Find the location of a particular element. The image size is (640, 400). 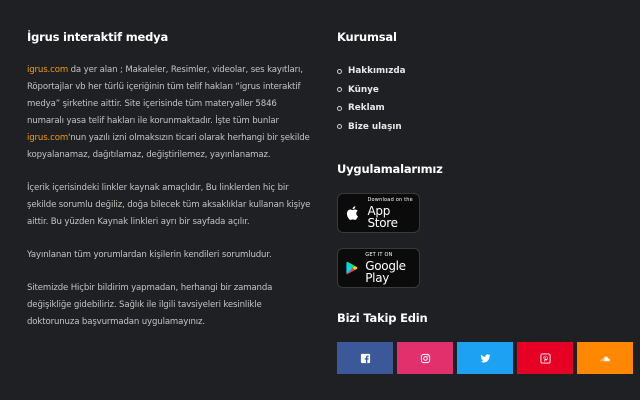

instagram-icon is located at coordinates (425, 358).